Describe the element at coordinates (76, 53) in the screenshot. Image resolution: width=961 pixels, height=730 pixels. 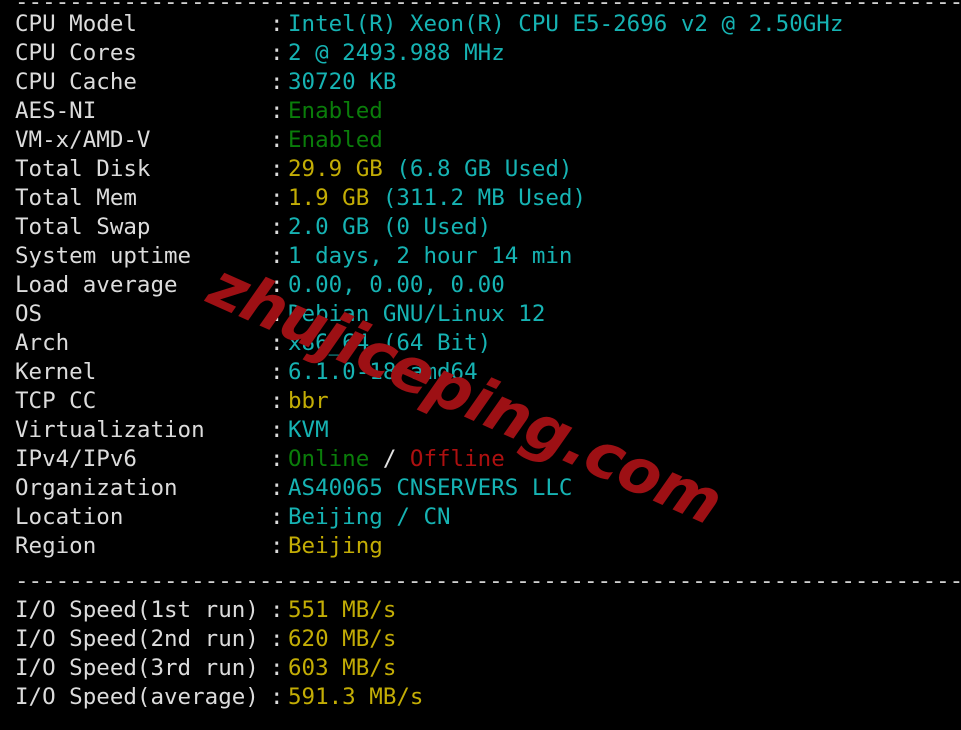
I see `info-row-label: CPU Cores` at that location.